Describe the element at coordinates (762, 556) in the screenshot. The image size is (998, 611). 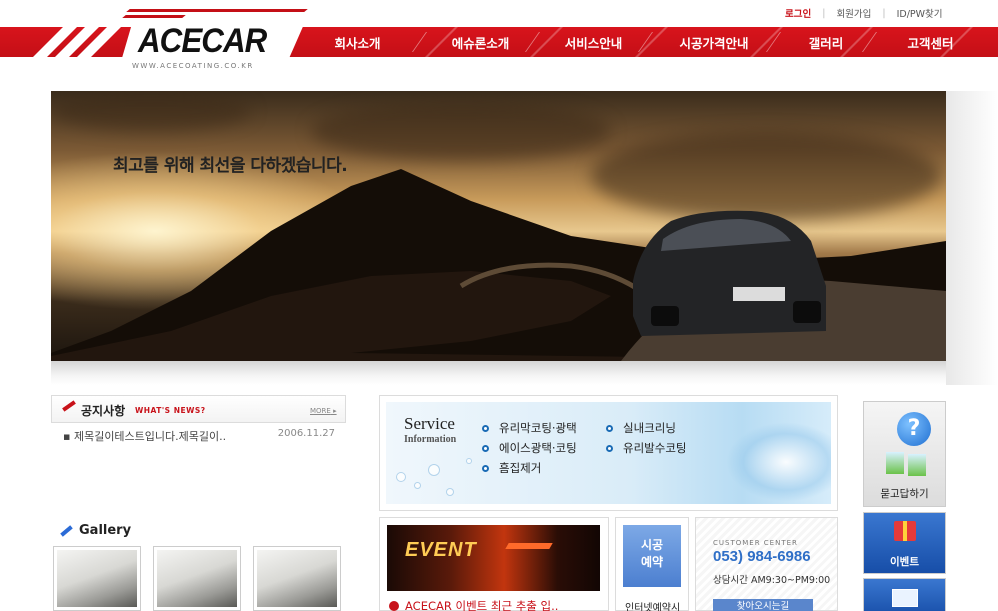
I see `customer-phone: 053) 984-6986` at that location.